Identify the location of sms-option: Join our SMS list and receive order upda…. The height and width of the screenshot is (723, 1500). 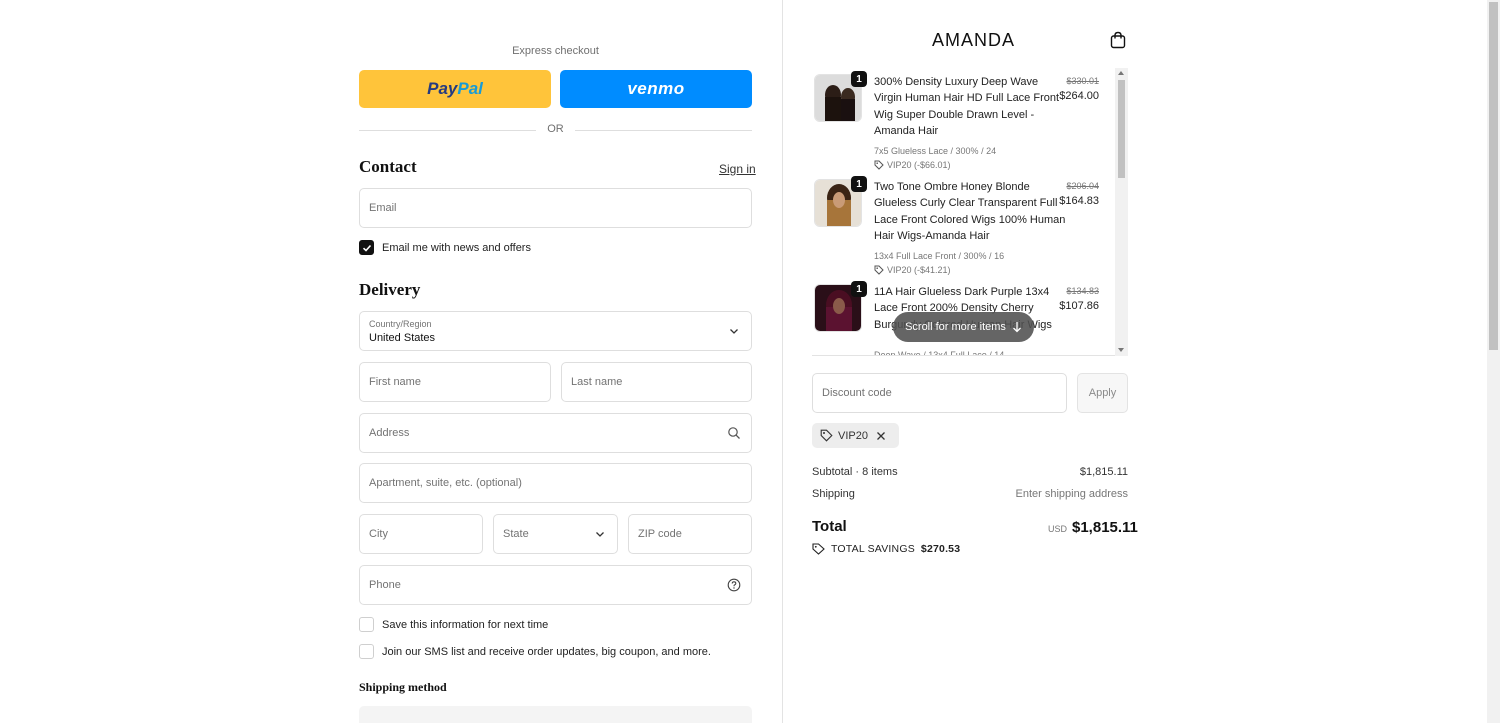
(535, 651).